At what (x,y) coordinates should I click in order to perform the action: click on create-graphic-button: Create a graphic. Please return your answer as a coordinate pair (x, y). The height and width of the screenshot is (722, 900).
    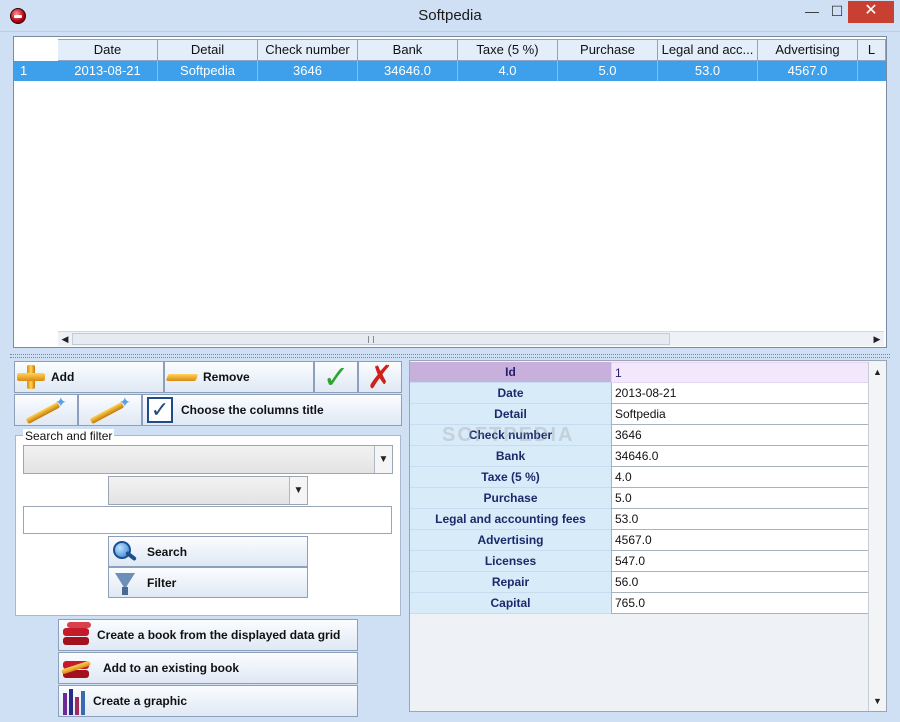
    Looking at the image, I should click on (208, 701).